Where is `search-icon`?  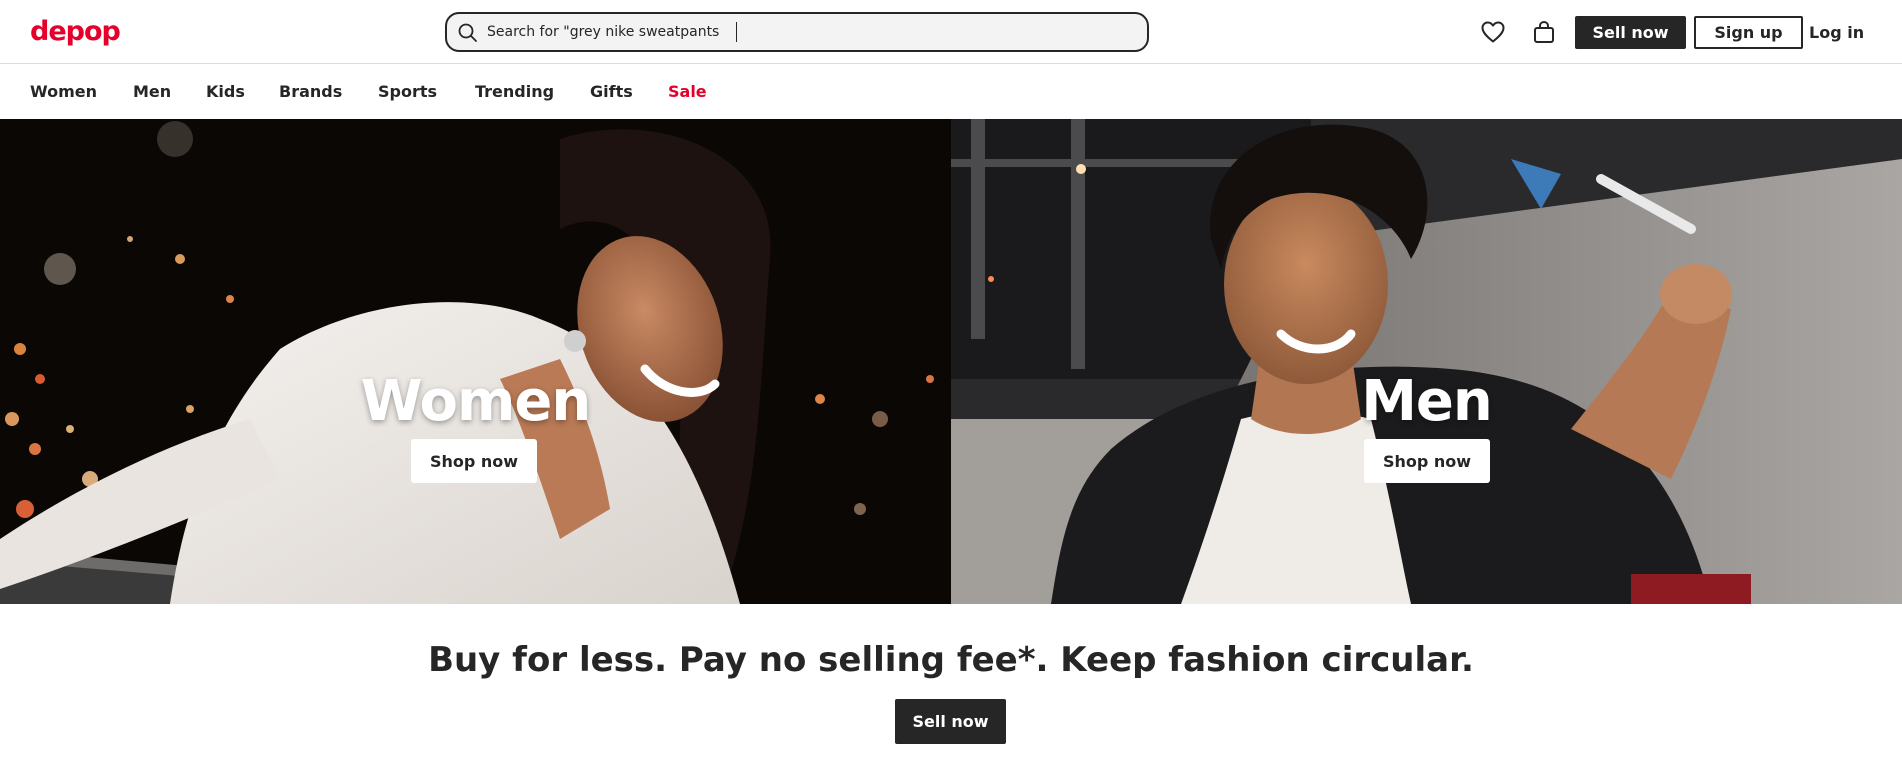 search-icon is located at coordinates (468, 33).